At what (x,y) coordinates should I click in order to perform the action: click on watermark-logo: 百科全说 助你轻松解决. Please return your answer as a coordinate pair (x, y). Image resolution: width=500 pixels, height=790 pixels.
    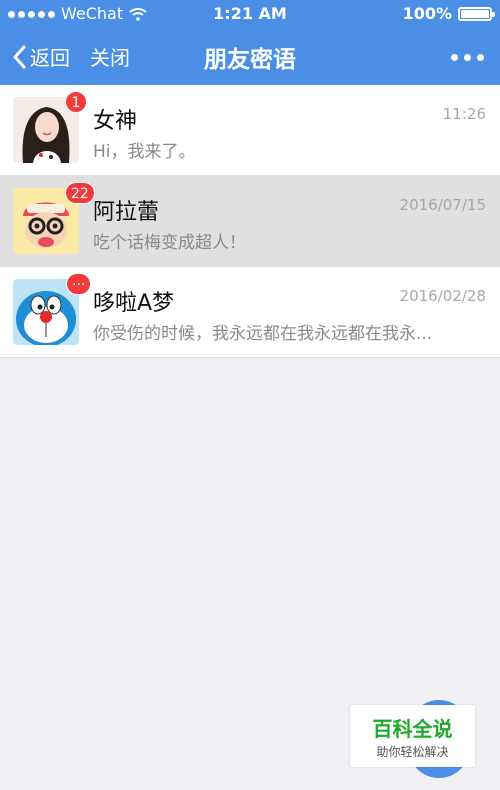
    Looking at the image, I should click on (412, 736).